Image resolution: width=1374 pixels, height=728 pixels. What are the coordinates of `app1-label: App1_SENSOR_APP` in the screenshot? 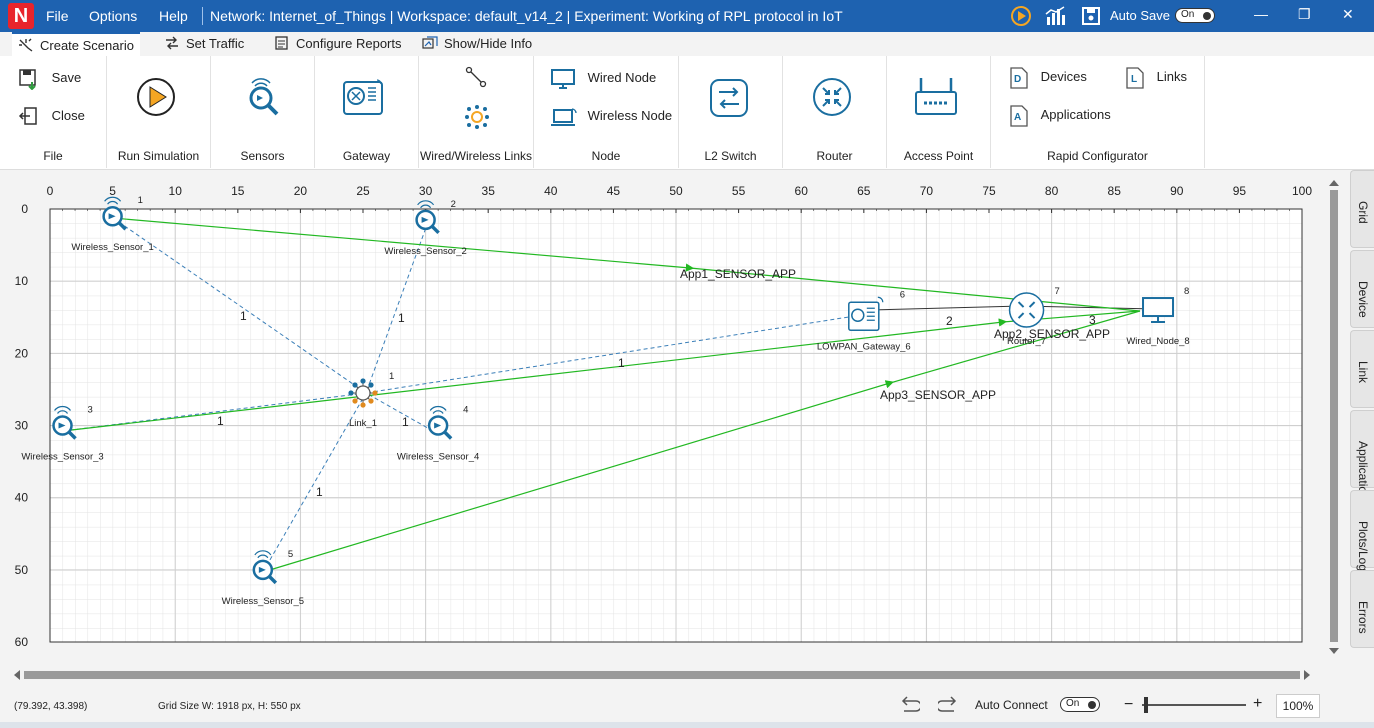 It's located at (738, 274).